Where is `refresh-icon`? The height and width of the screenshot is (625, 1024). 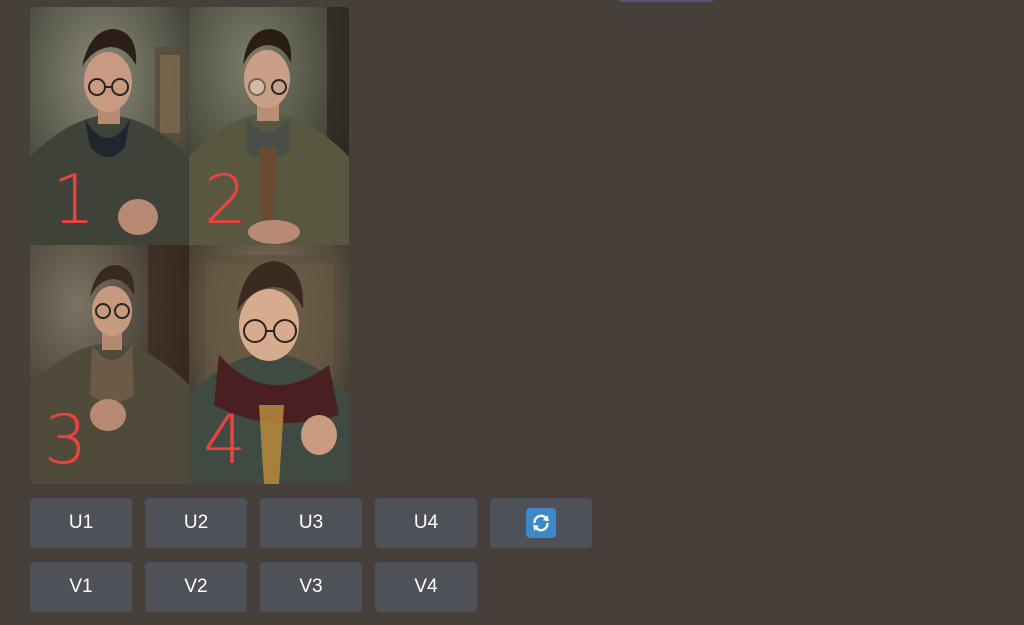
refresh-icon is located at coordinates (541, 523).